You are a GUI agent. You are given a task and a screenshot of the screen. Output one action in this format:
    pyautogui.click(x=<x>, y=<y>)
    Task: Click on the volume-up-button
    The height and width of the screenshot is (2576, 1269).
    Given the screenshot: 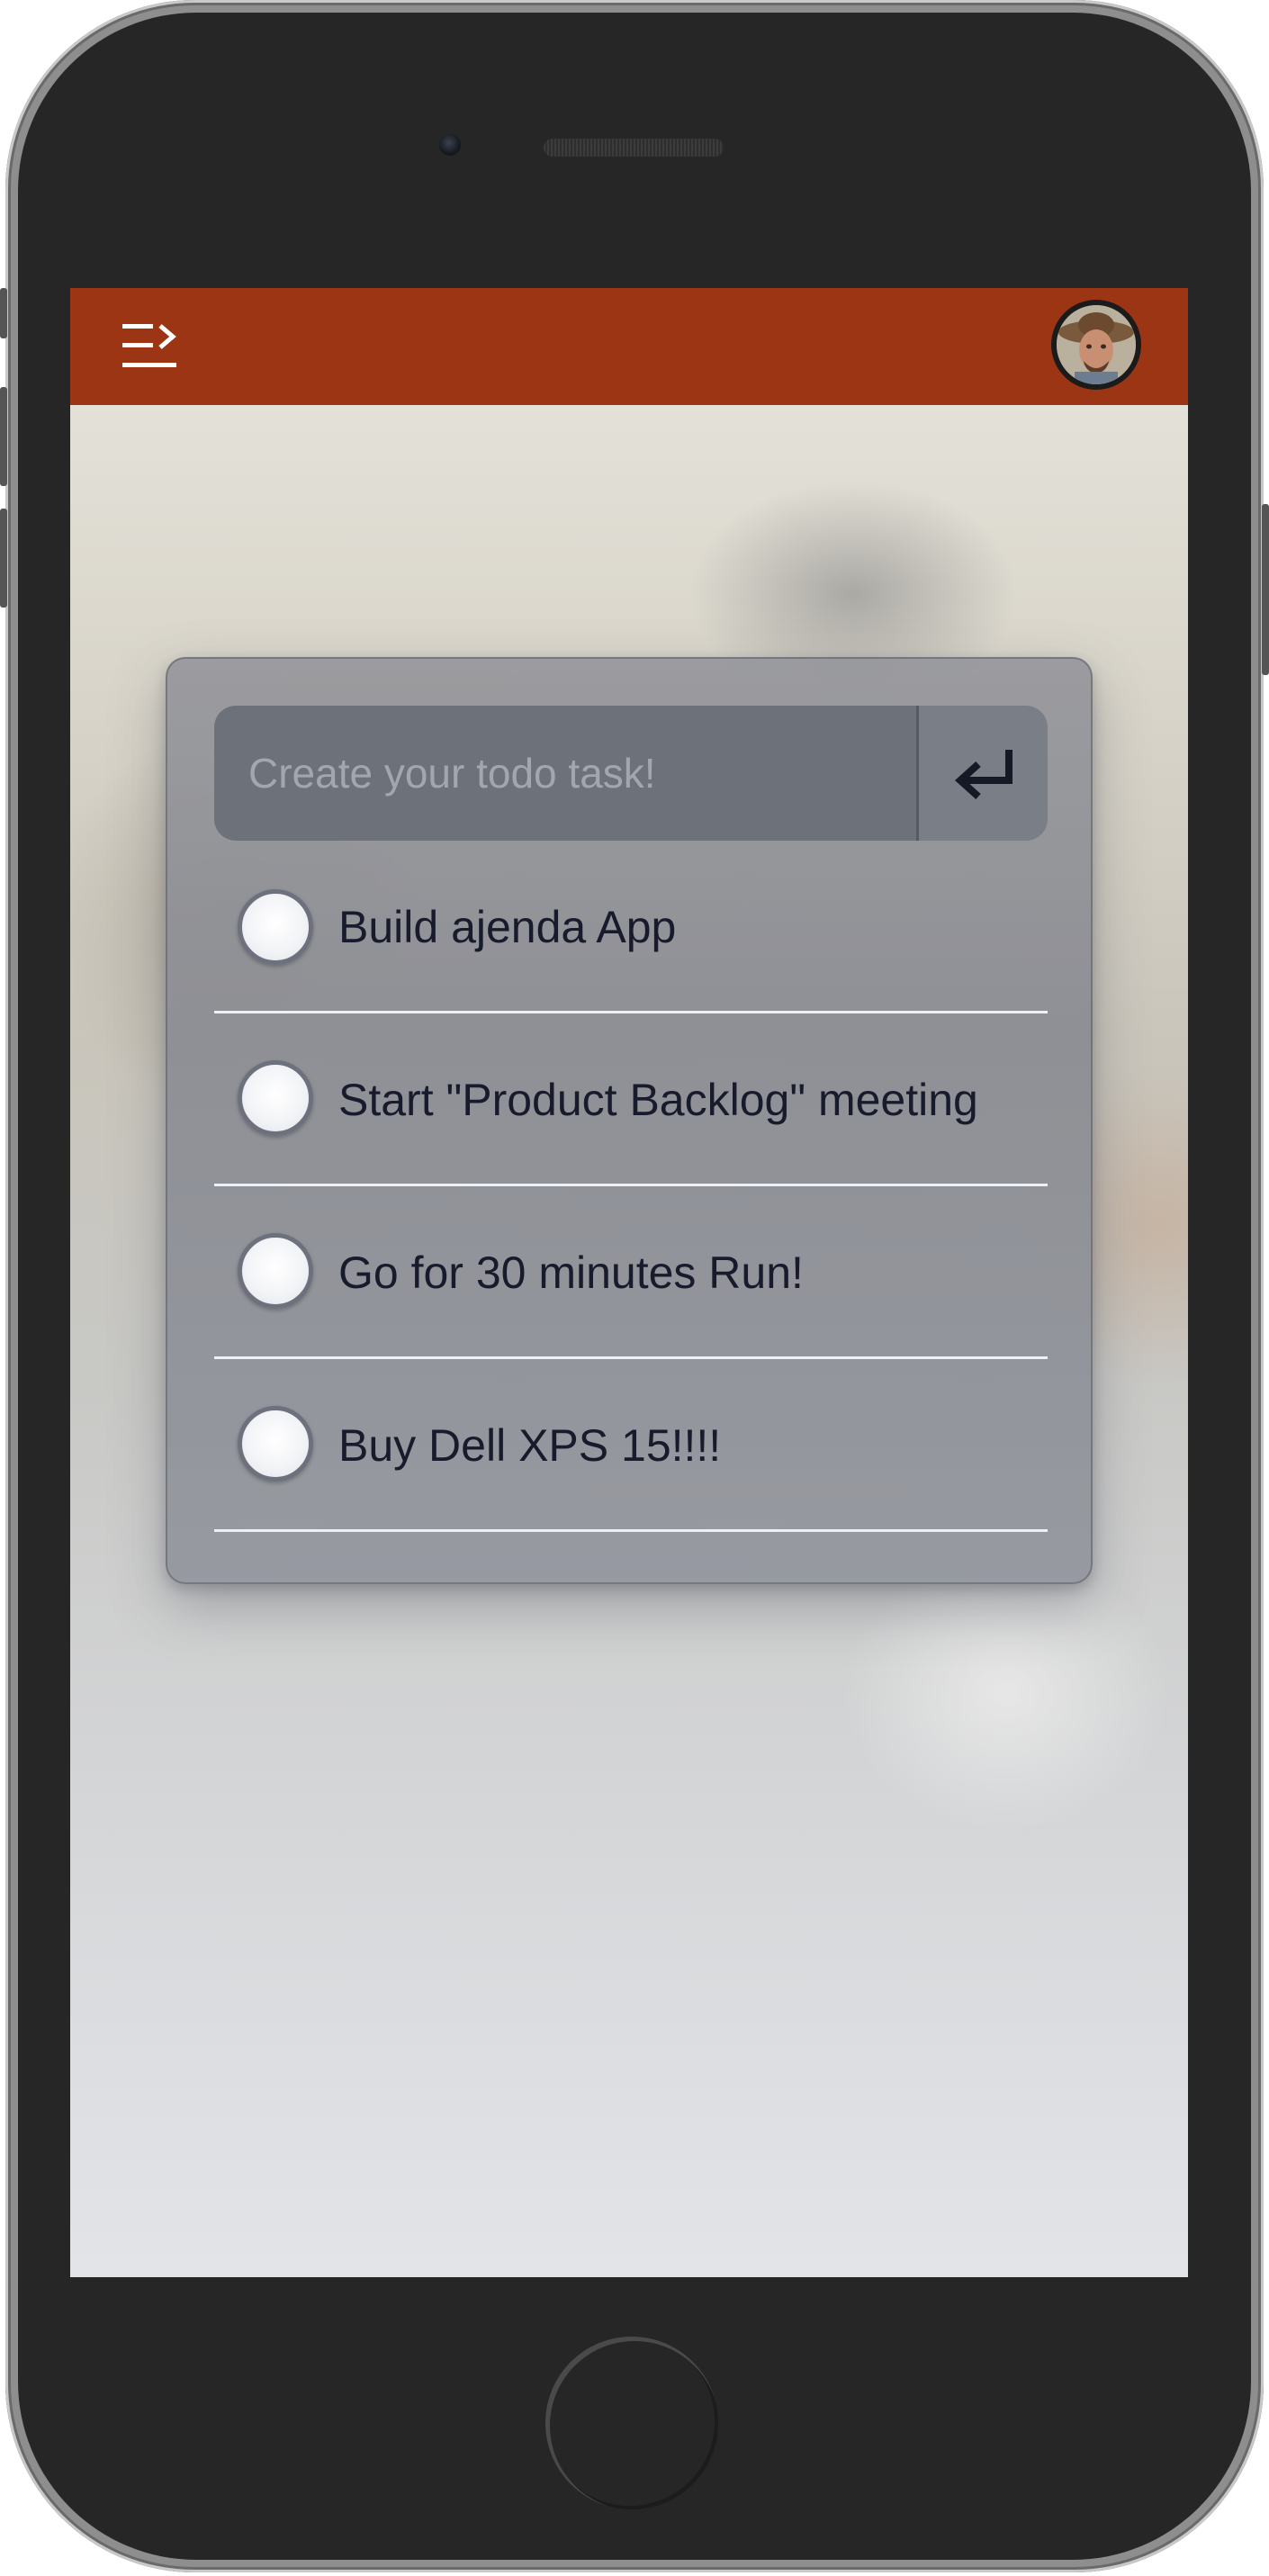 What is the action you would take?
    pyautogui.click(x=4, y=436)
    